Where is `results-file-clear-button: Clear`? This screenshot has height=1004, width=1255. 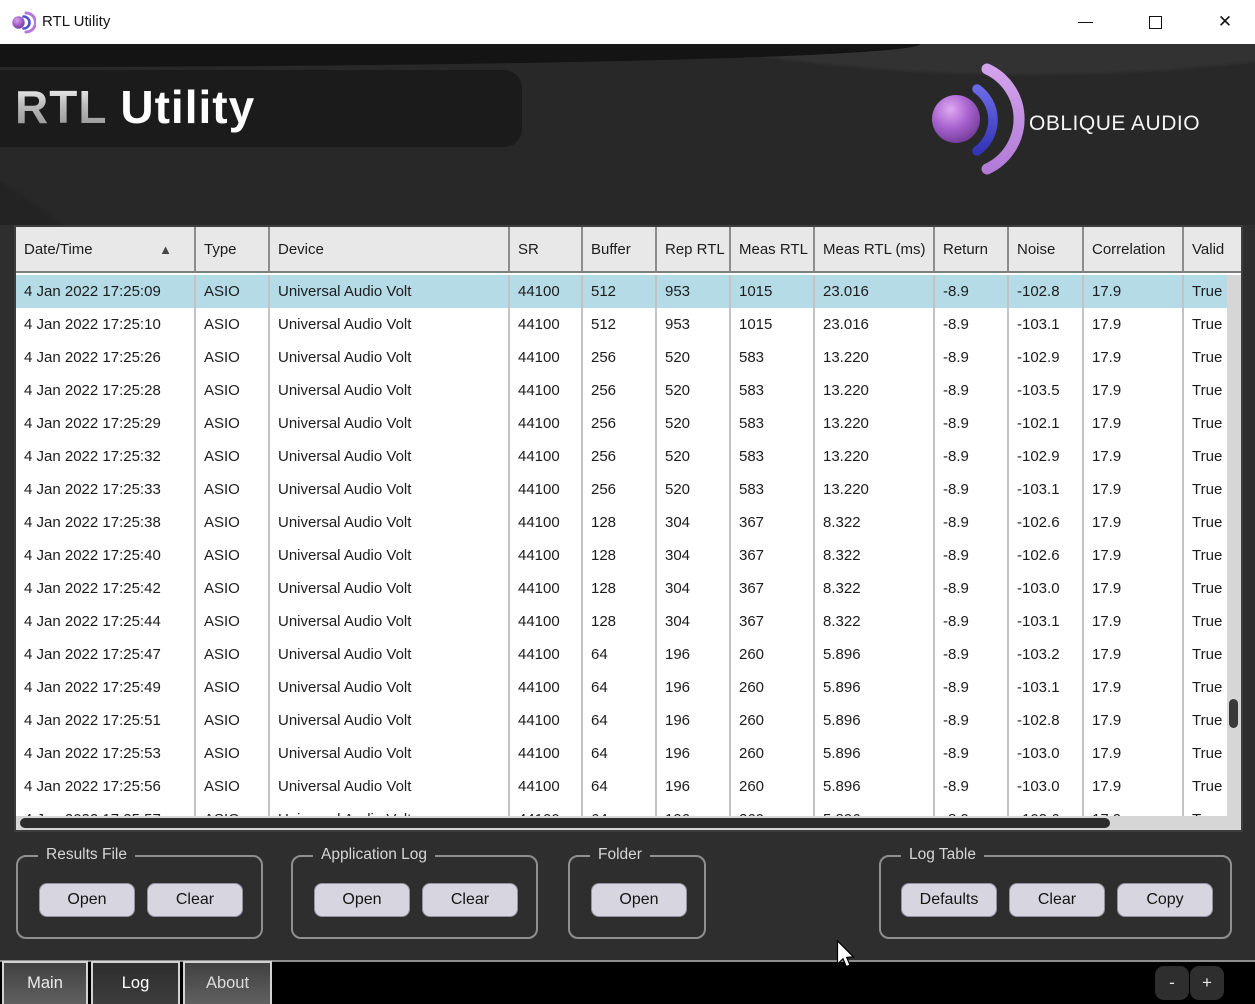 results-file-clear-button: Clear is located at coordinates (195, 900).